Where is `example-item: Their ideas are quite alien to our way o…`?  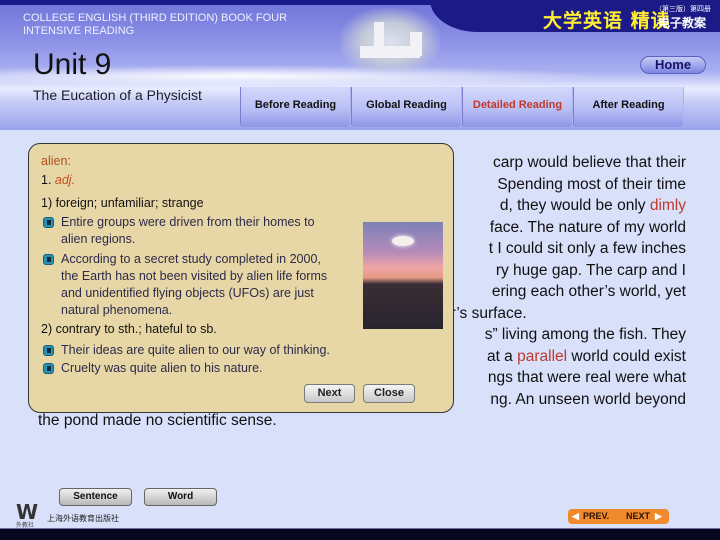
example-item: Their ideas are quite alien to our way o… is located at coordinates (208, 350).